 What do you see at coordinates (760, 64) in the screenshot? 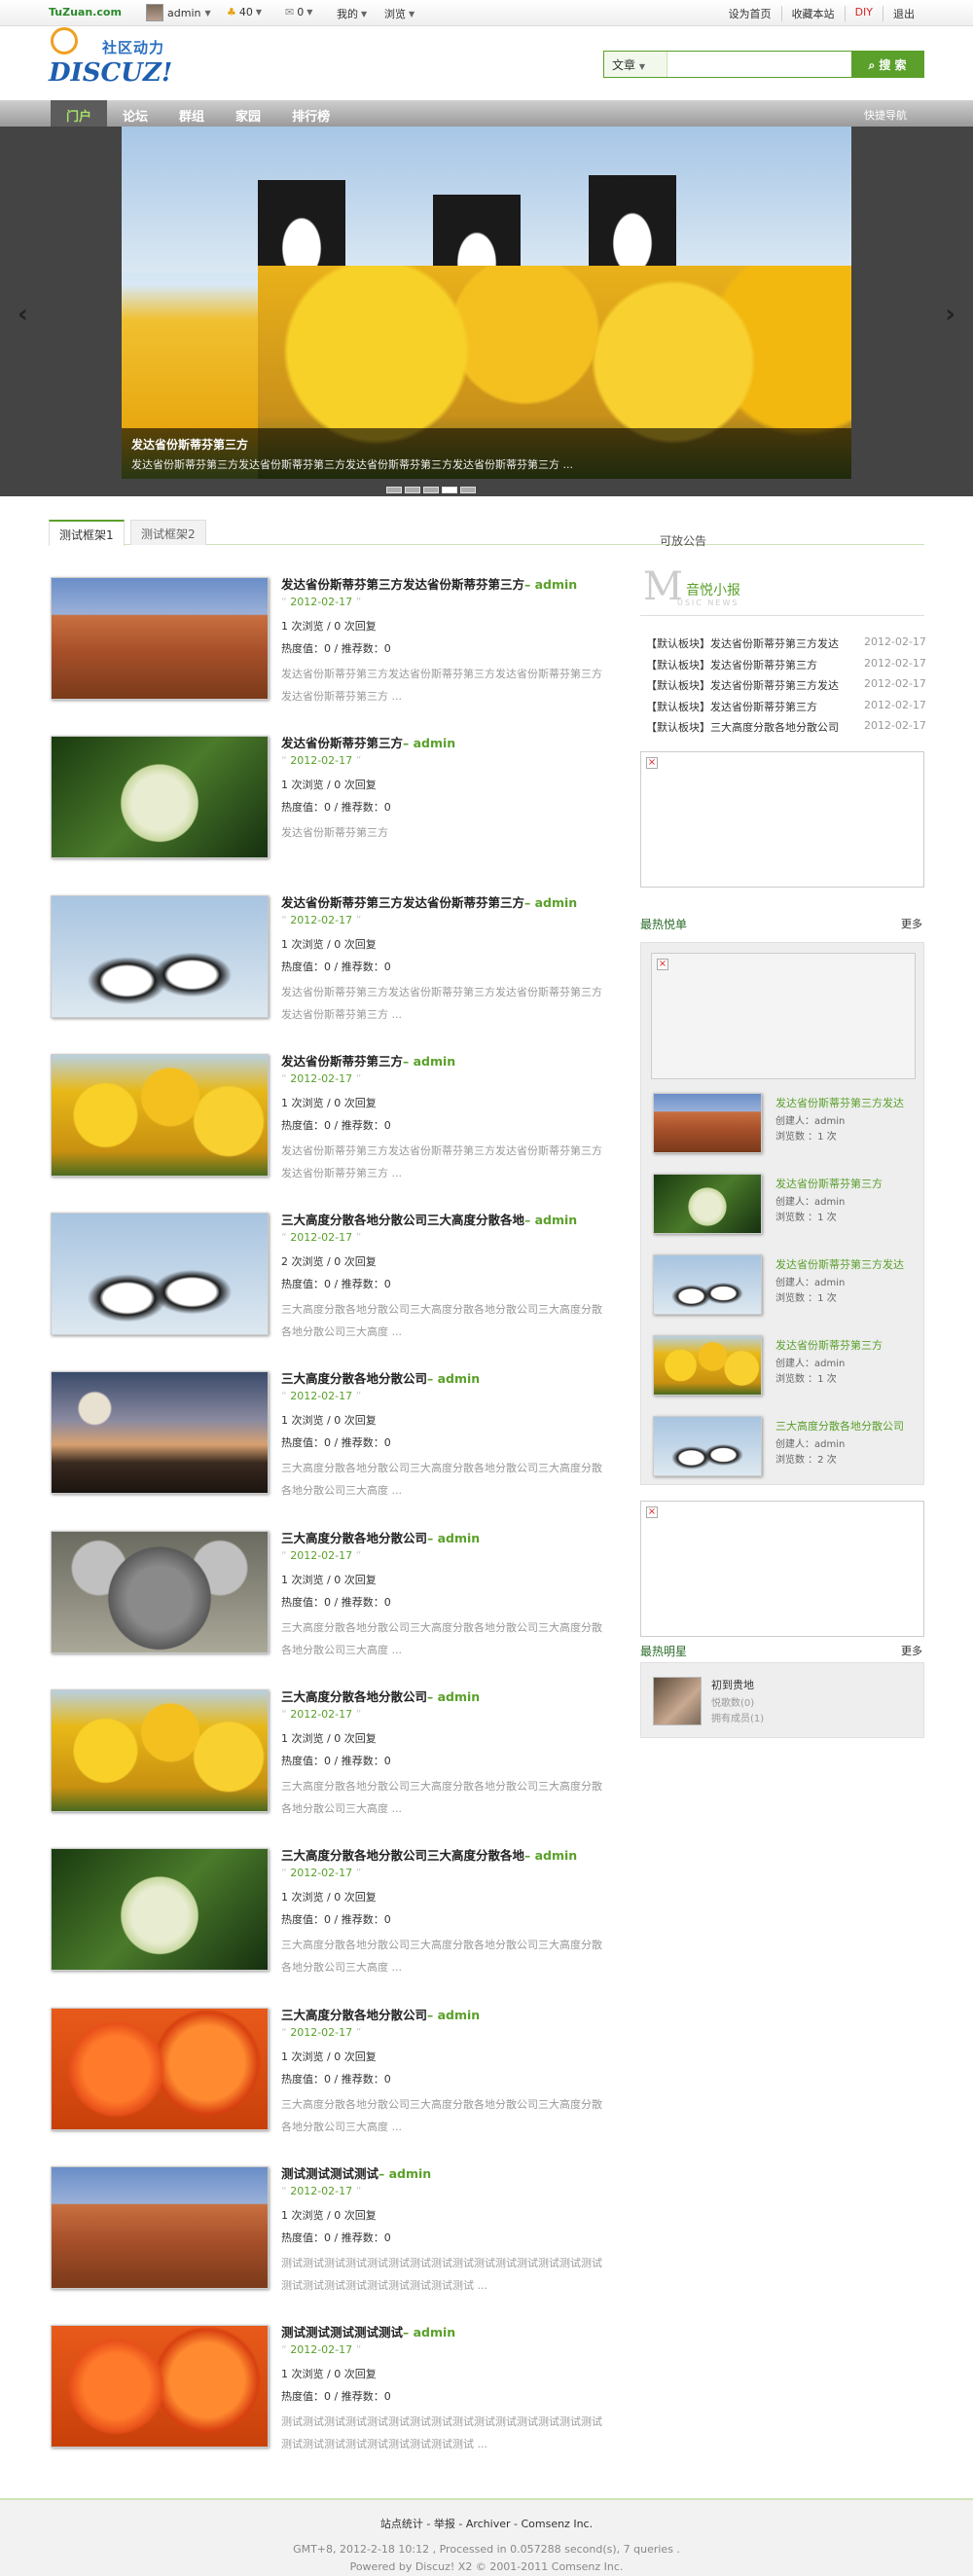
I see `search-input` at bounding box center [760, 64].